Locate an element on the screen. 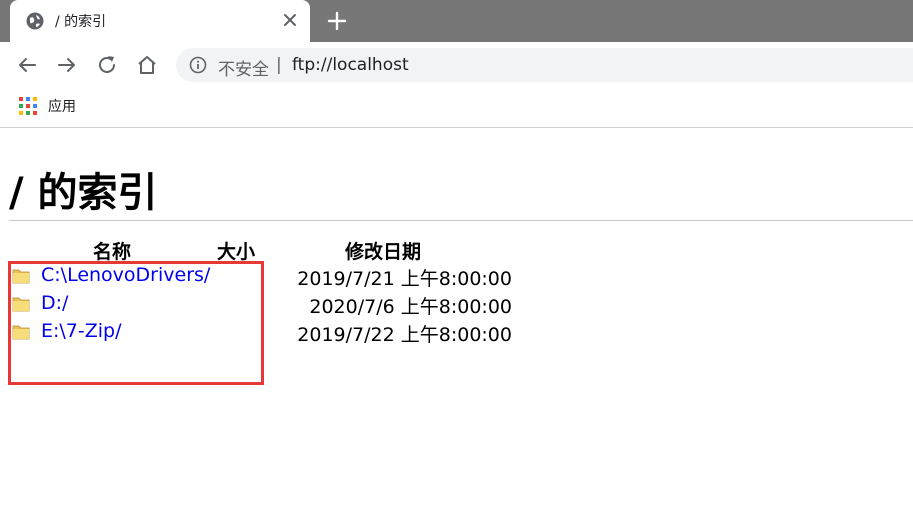 The image size is (913, 513). security-label: 不安全 is located at coordinates (243, 67).